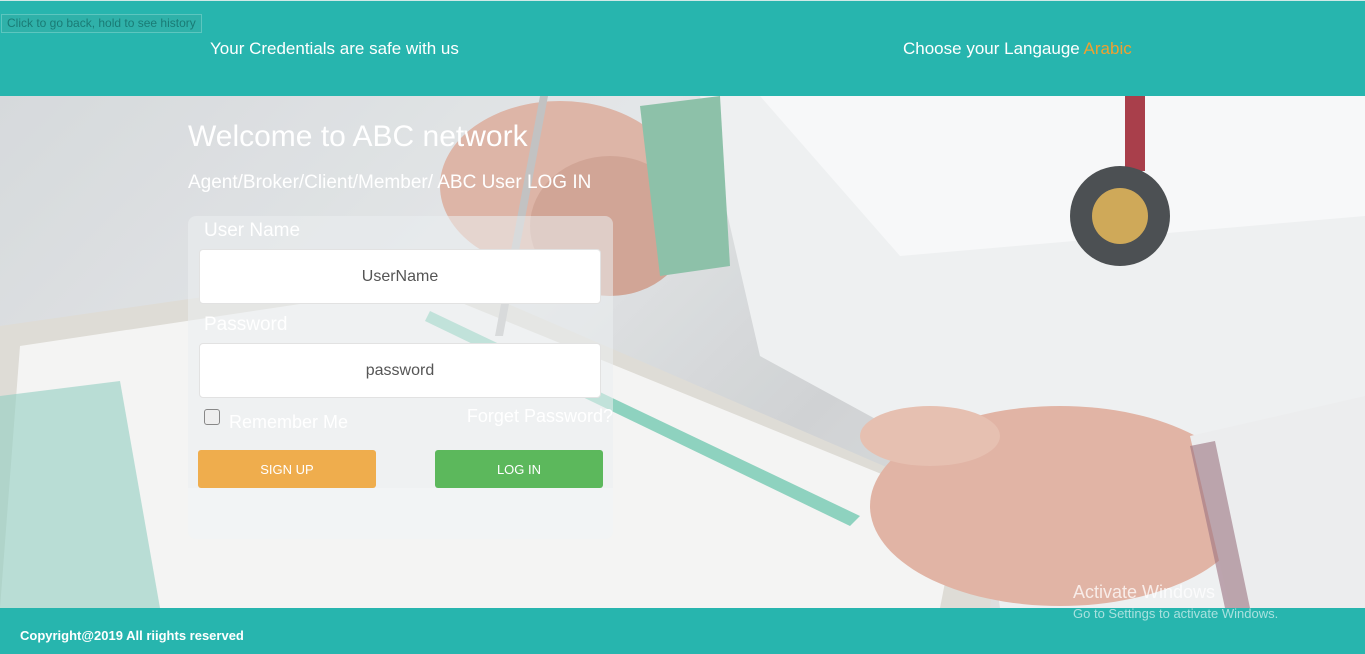 The image size is (1365, 654). I want to click on language-selector: Choose your Langauge Arabic, so click(1017, 49).